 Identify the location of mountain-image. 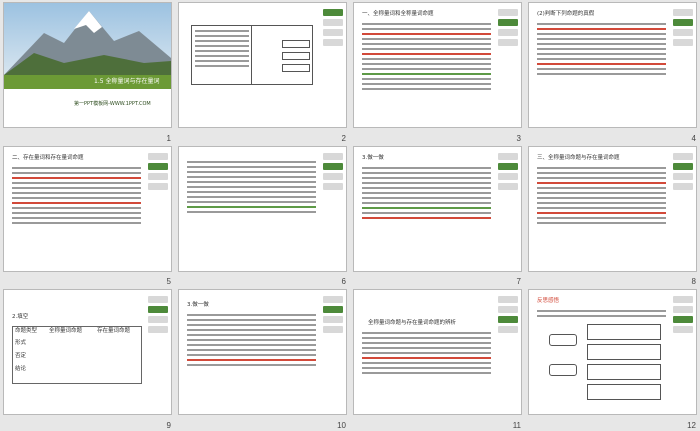
(87, 39).